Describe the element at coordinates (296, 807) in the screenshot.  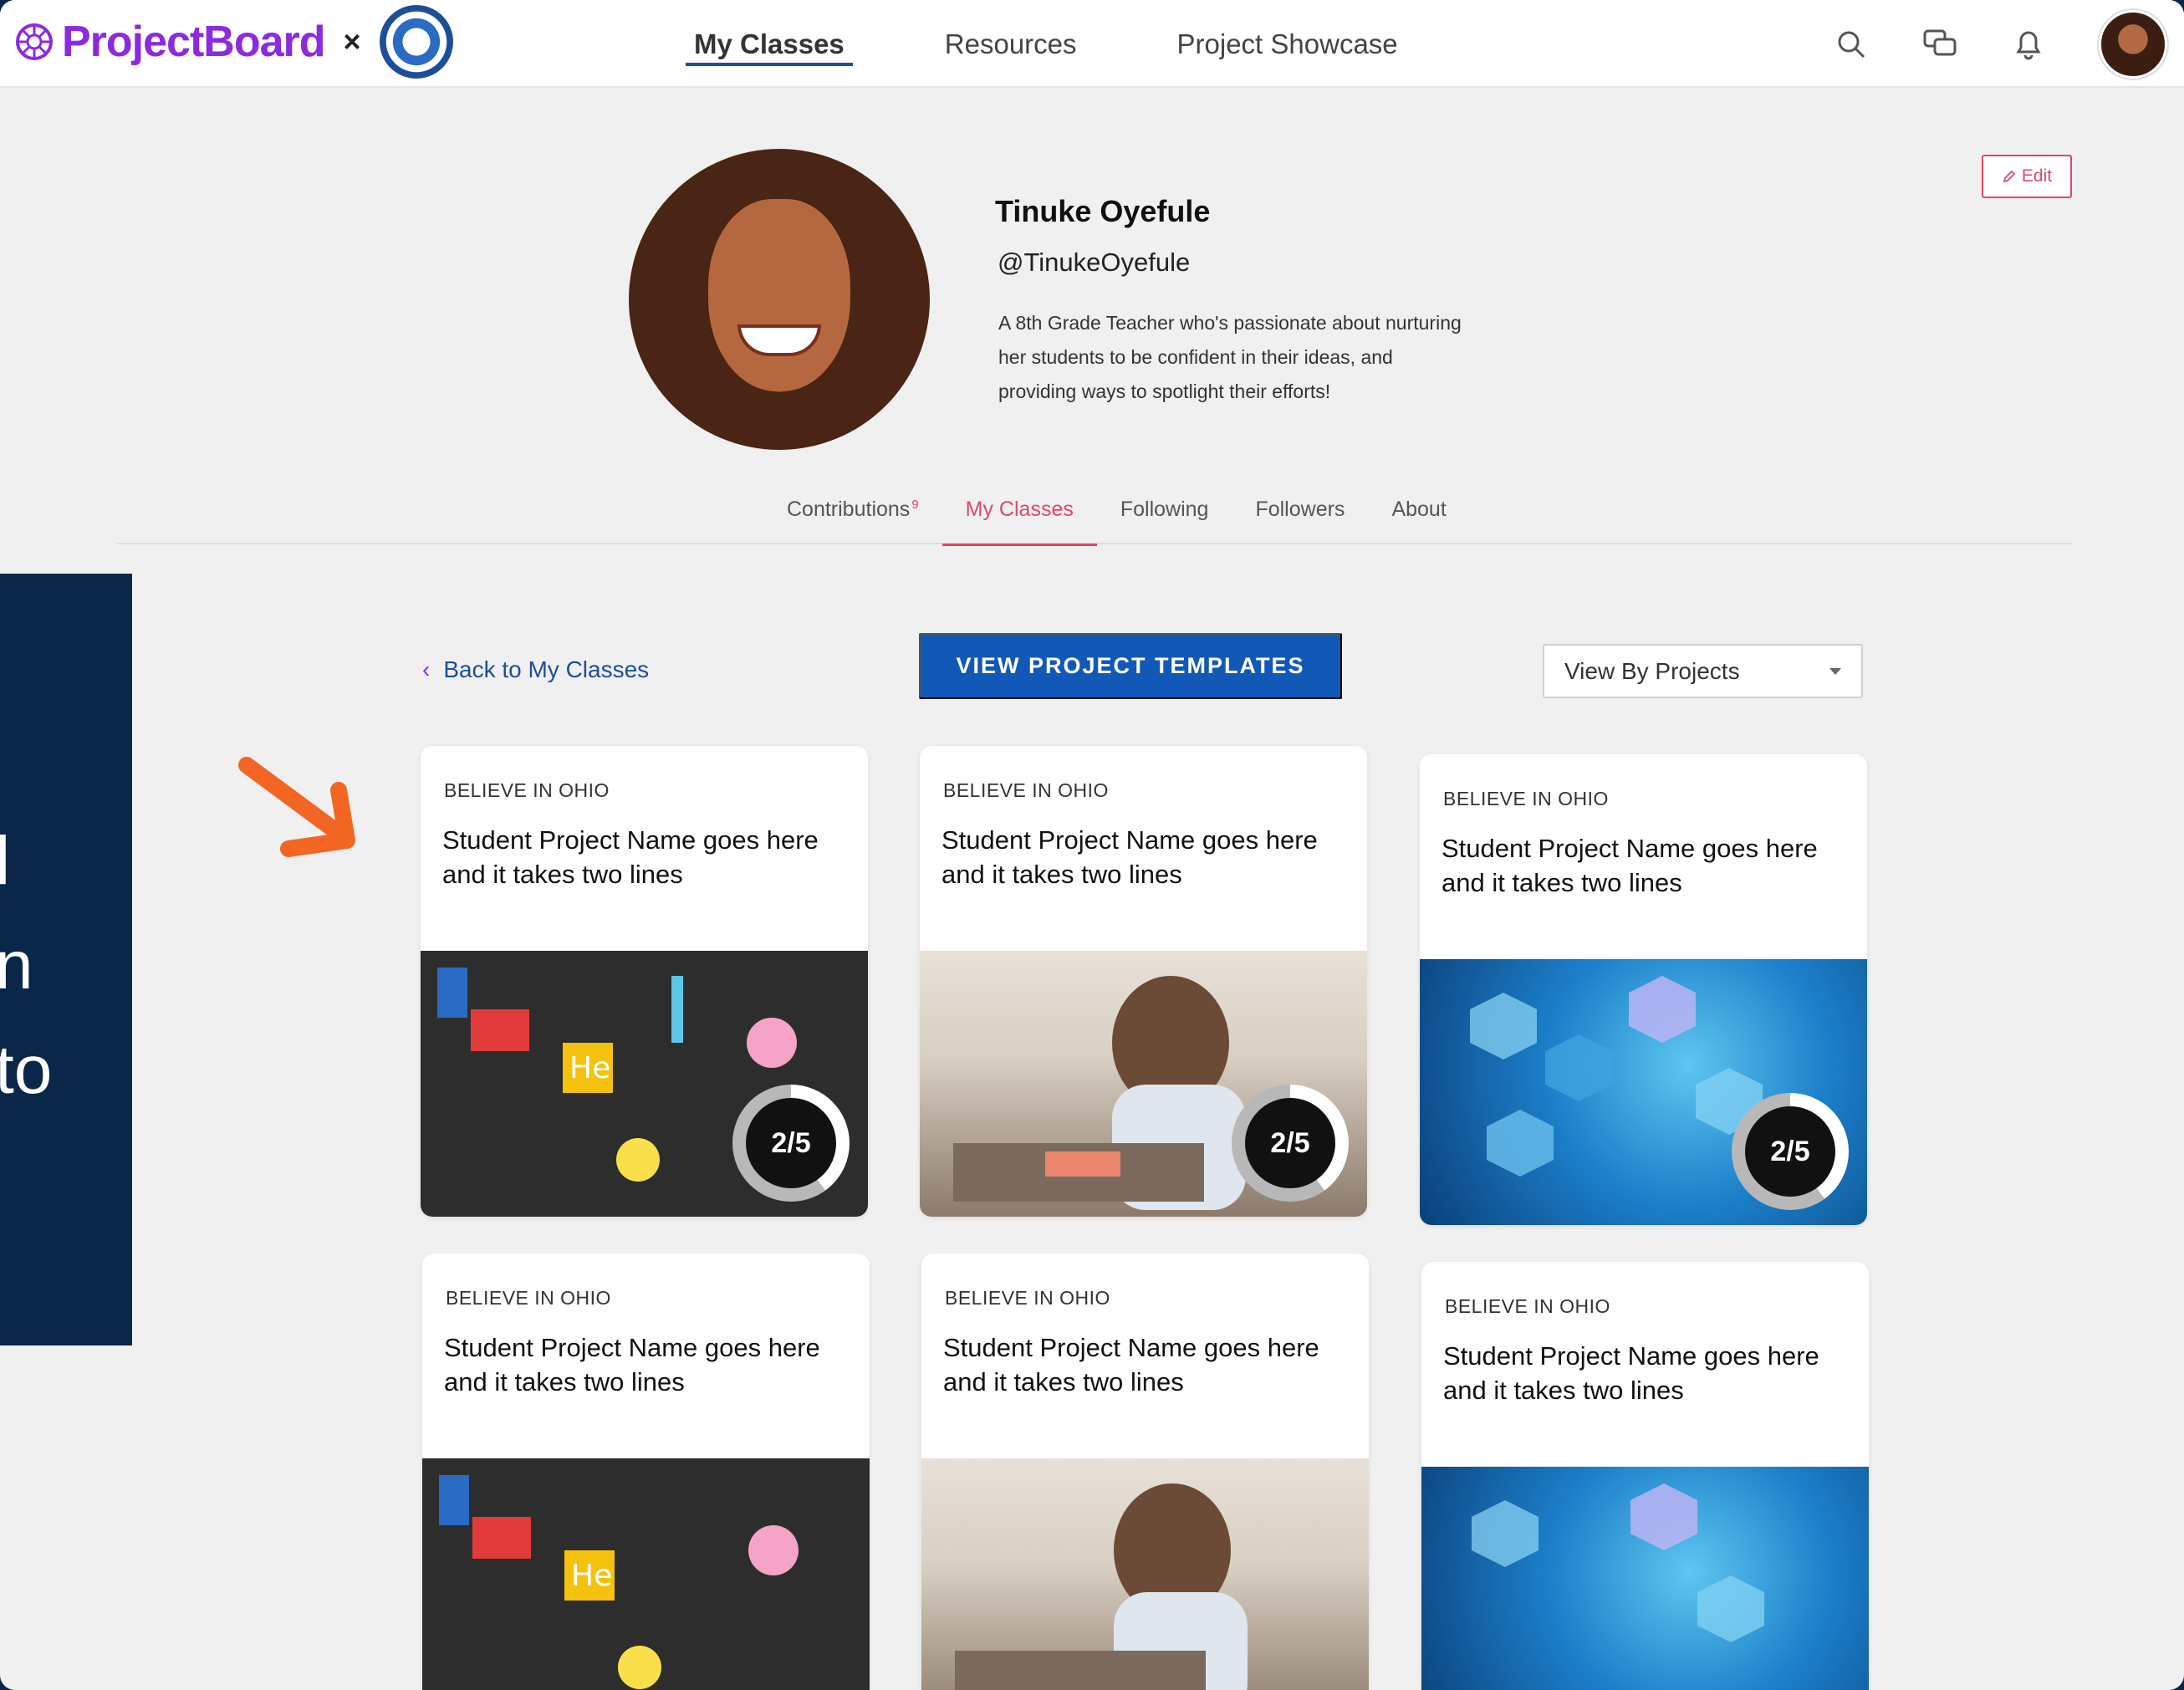
I see `annotation-arrow-icon` at that location.